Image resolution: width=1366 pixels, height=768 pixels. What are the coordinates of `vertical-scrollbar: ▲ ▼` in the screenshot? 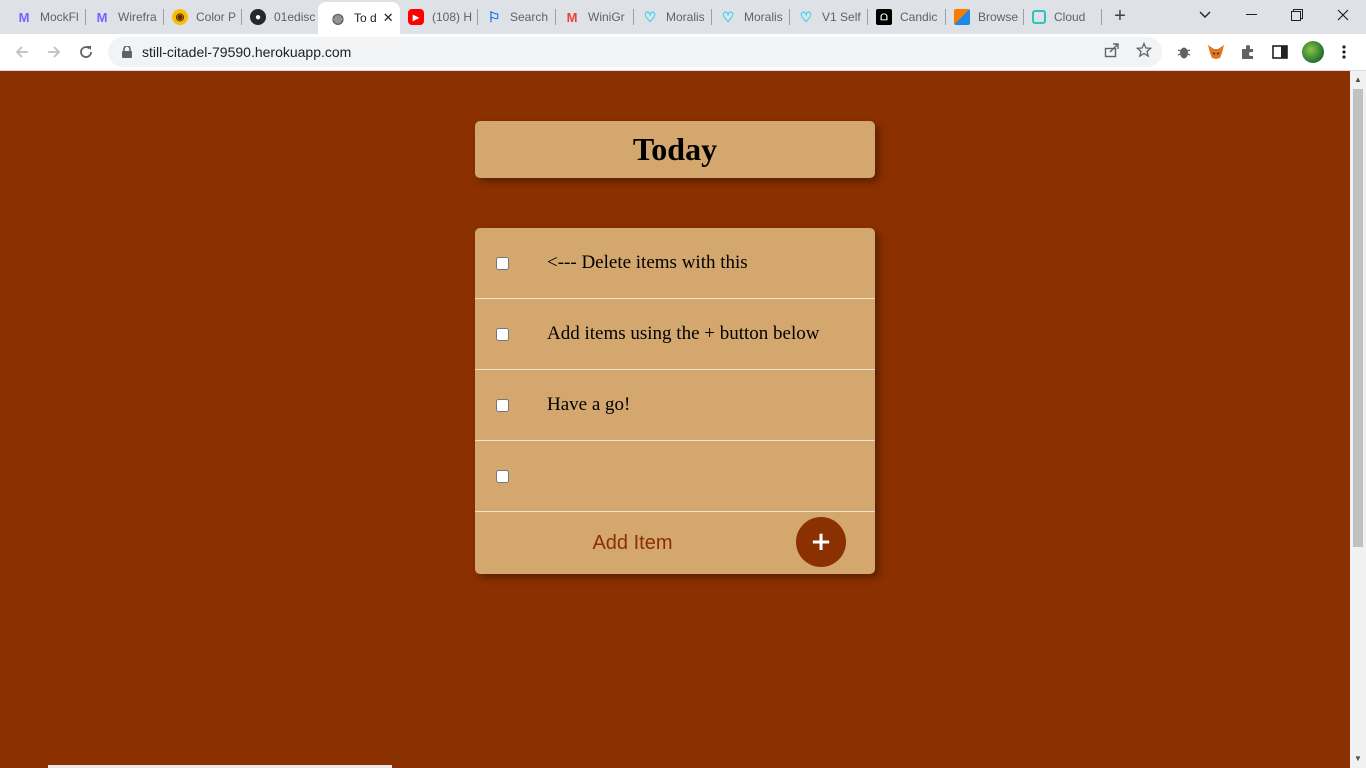 It's located at (1358, 419).